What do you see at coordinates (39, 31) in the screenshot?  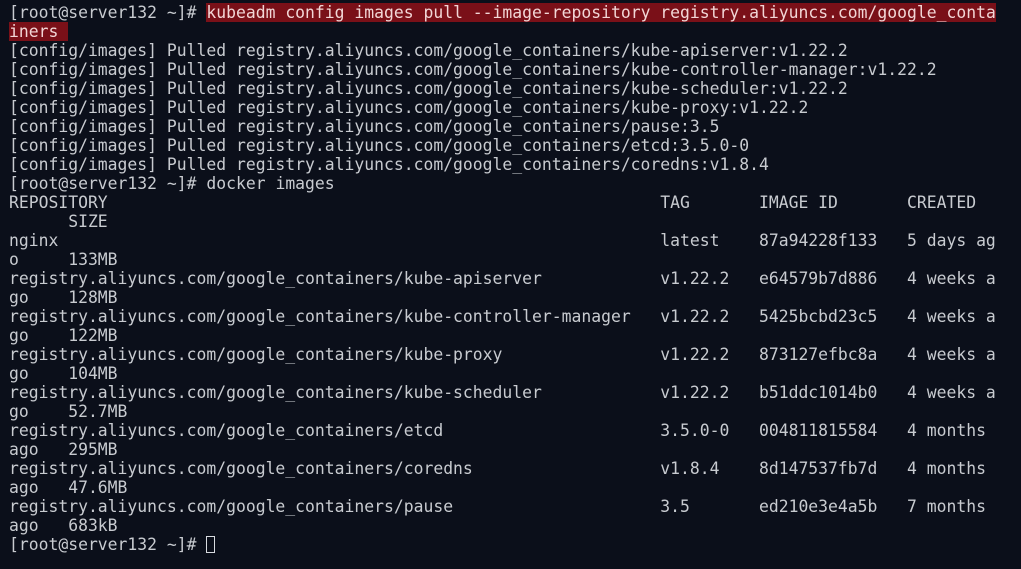 I see `highlighted-command-wrap: iners` at bounding box center [39, 31].